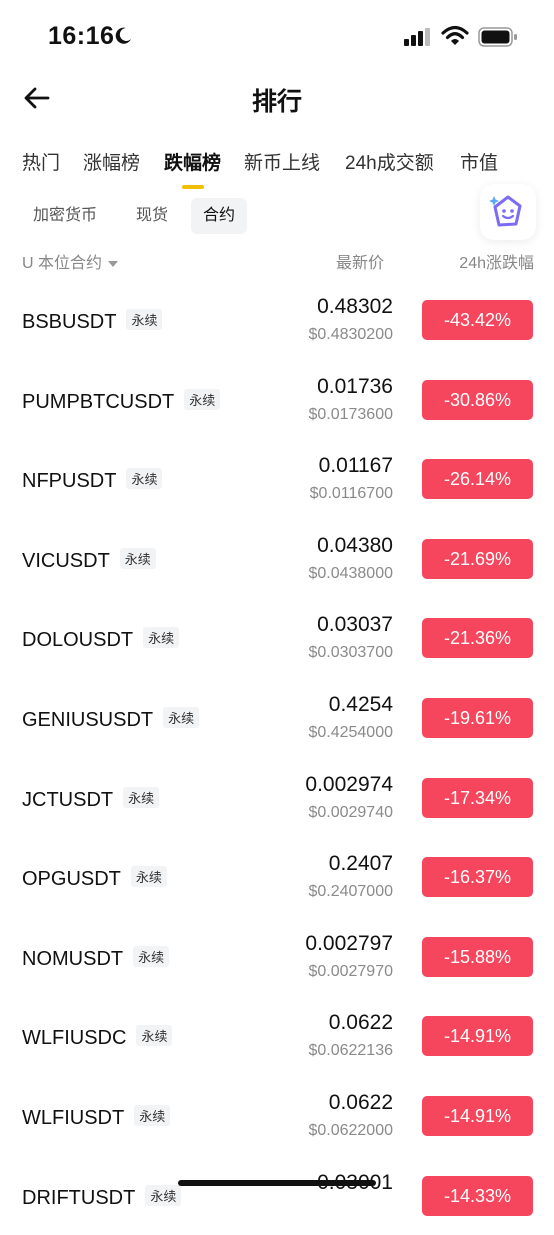 This screenshot has width=554, height=1235. I want to click on cellular-signal-icon, so click(417, 37).